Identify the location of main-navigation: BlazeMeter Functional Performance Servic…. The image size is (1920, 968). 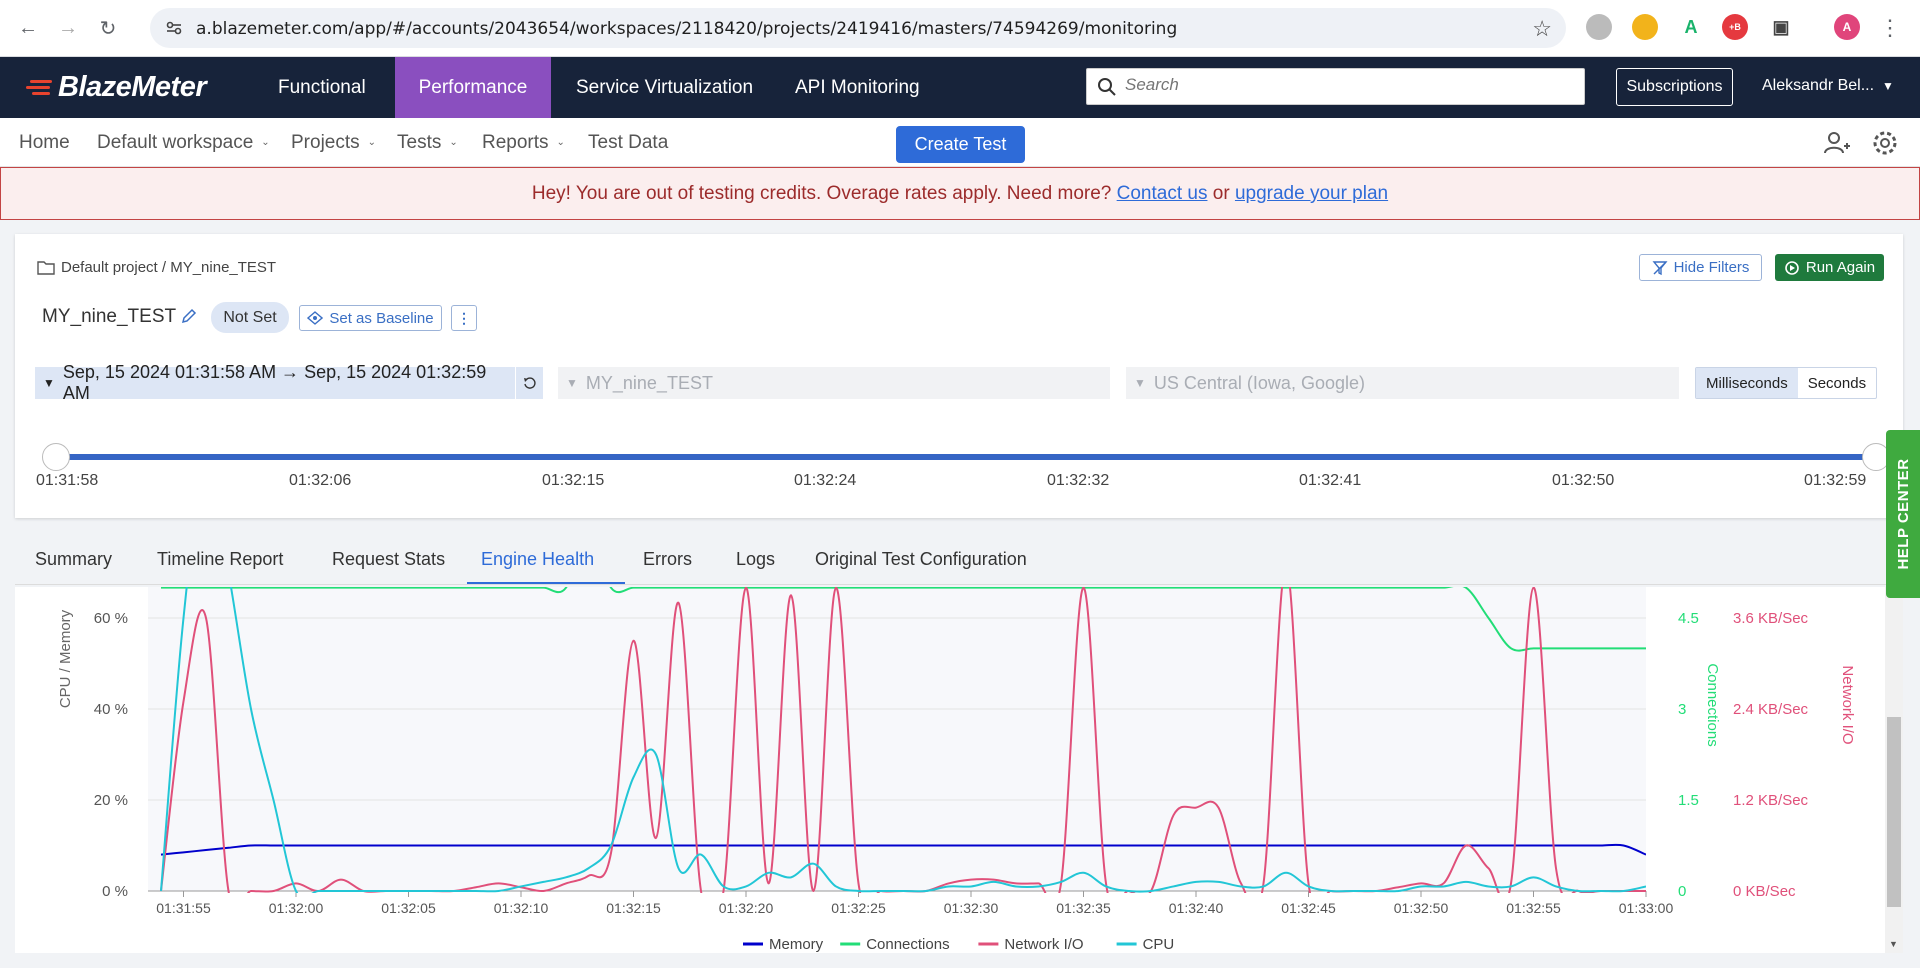
(960, 87).